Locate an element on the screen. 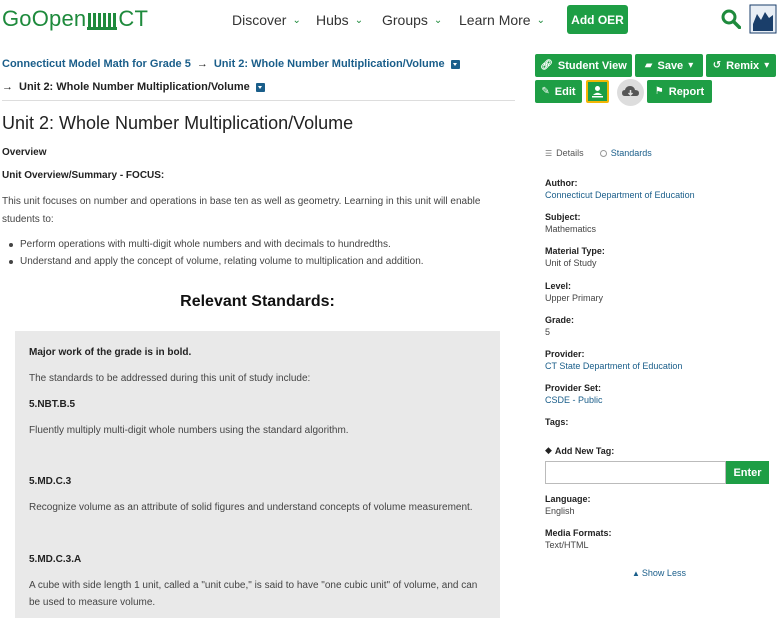 This screenshot has height=618, width=780. nav-learn-more: Learn More ⌄ is located at coordinates (502, 20).